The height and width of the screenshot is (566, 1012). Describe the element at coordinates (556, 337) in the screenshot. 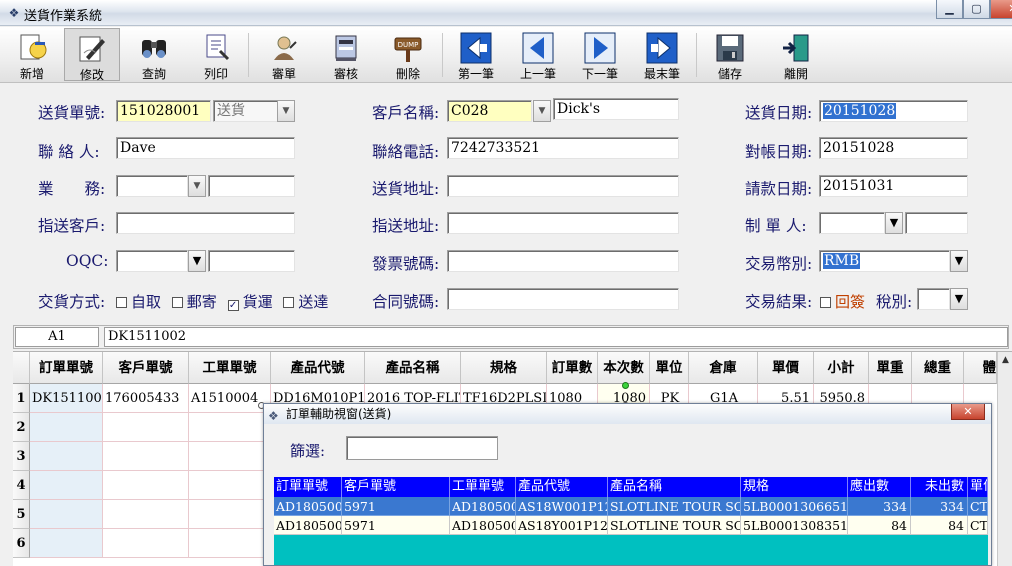

I see `cell-value-input: DK1511002` at that location.